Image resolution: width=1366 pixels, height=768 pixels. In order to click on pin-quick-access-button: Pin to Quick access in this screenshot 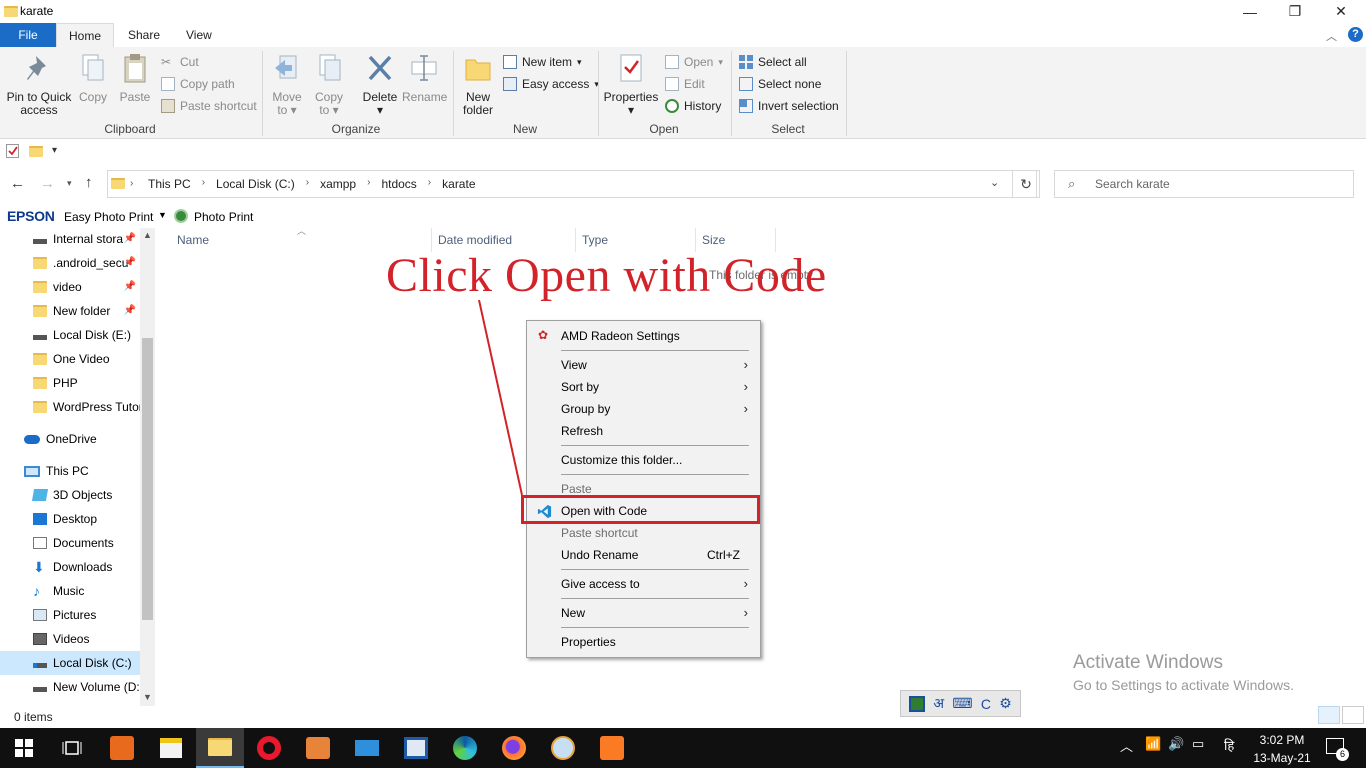, I will do `click(39, 84)`.